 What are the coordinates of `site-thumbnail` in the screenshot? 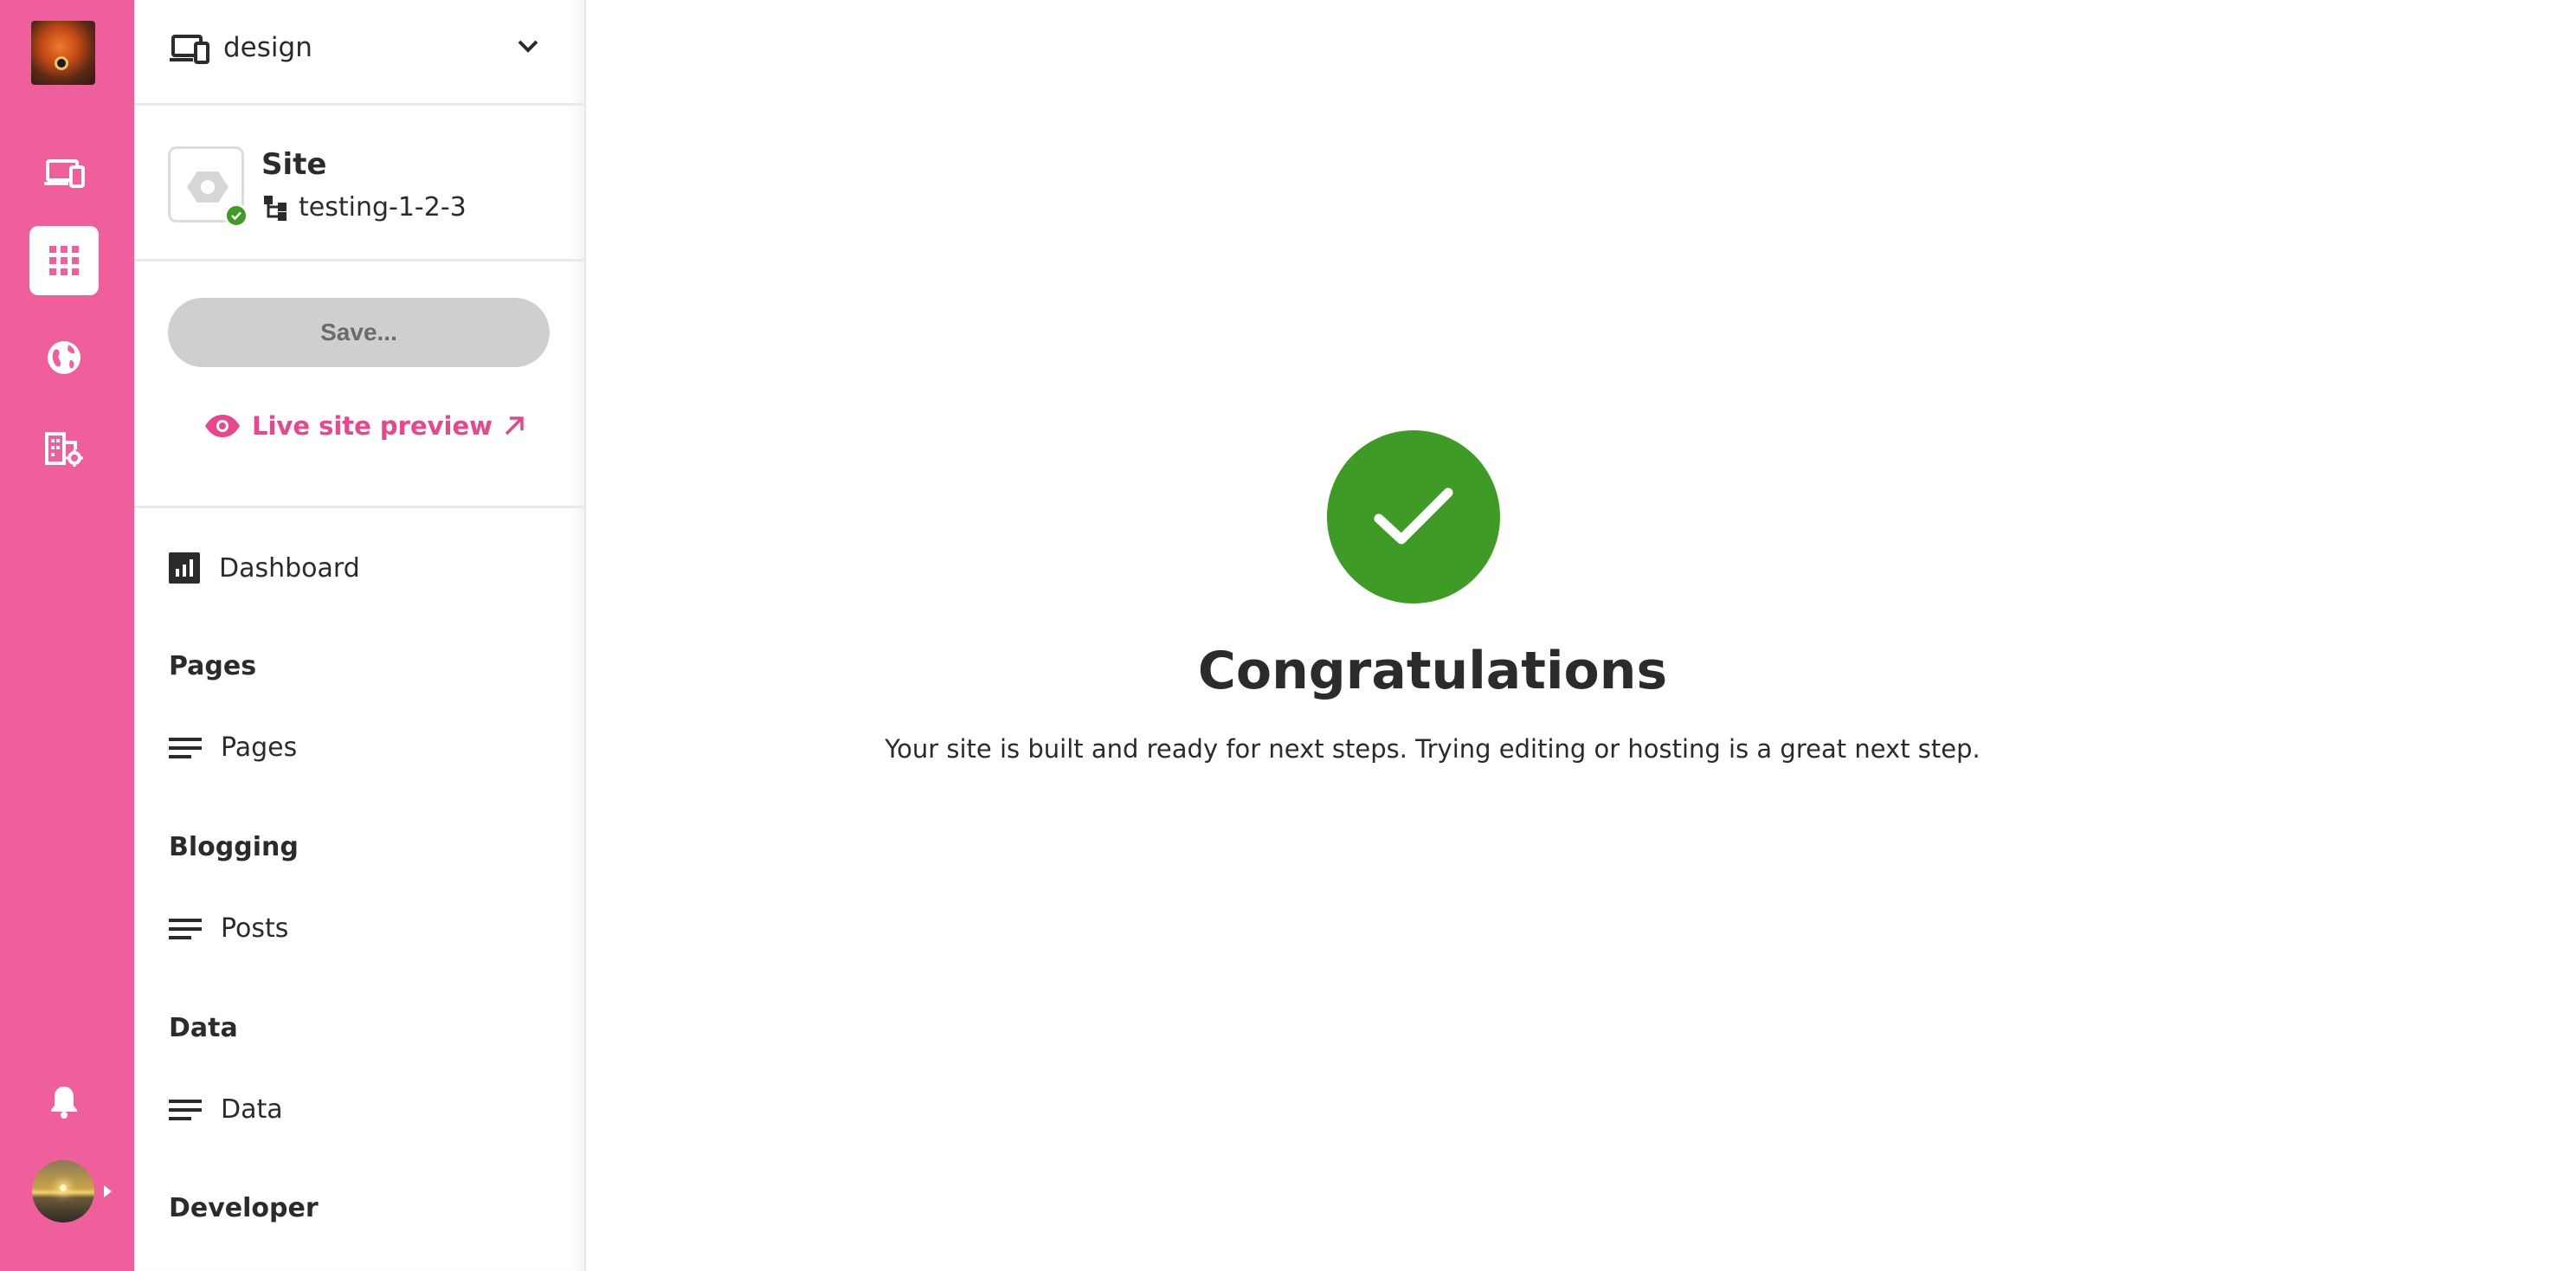 It's located at (208, 187).